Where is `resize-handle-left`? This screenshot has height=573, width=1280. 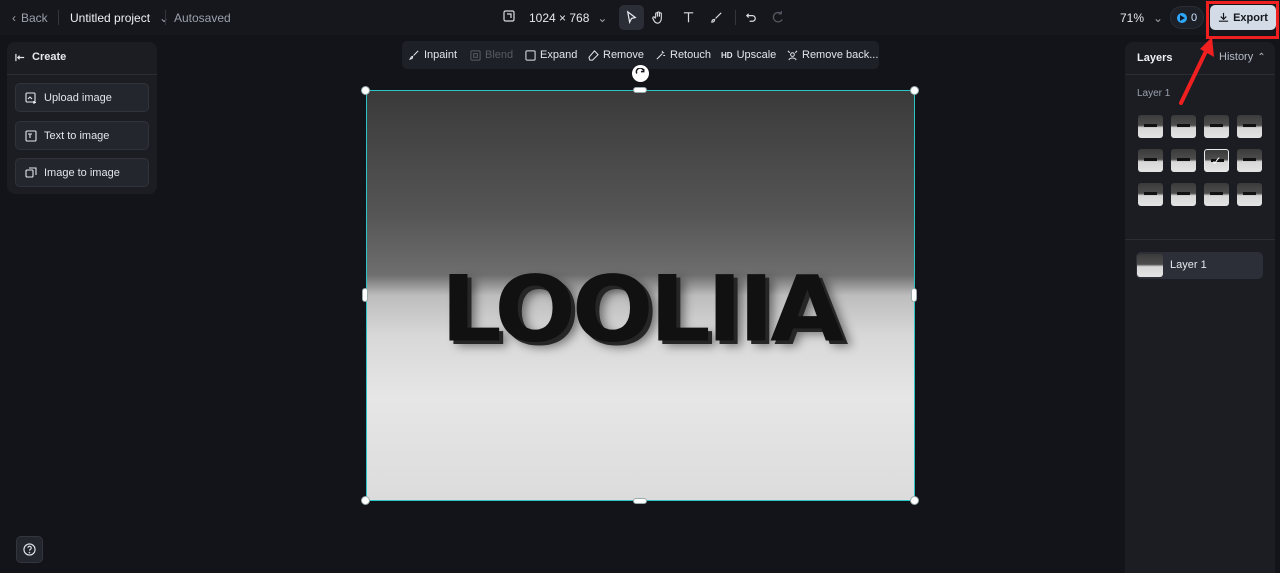 resize-handle-left is located at coordinates (365, 295).